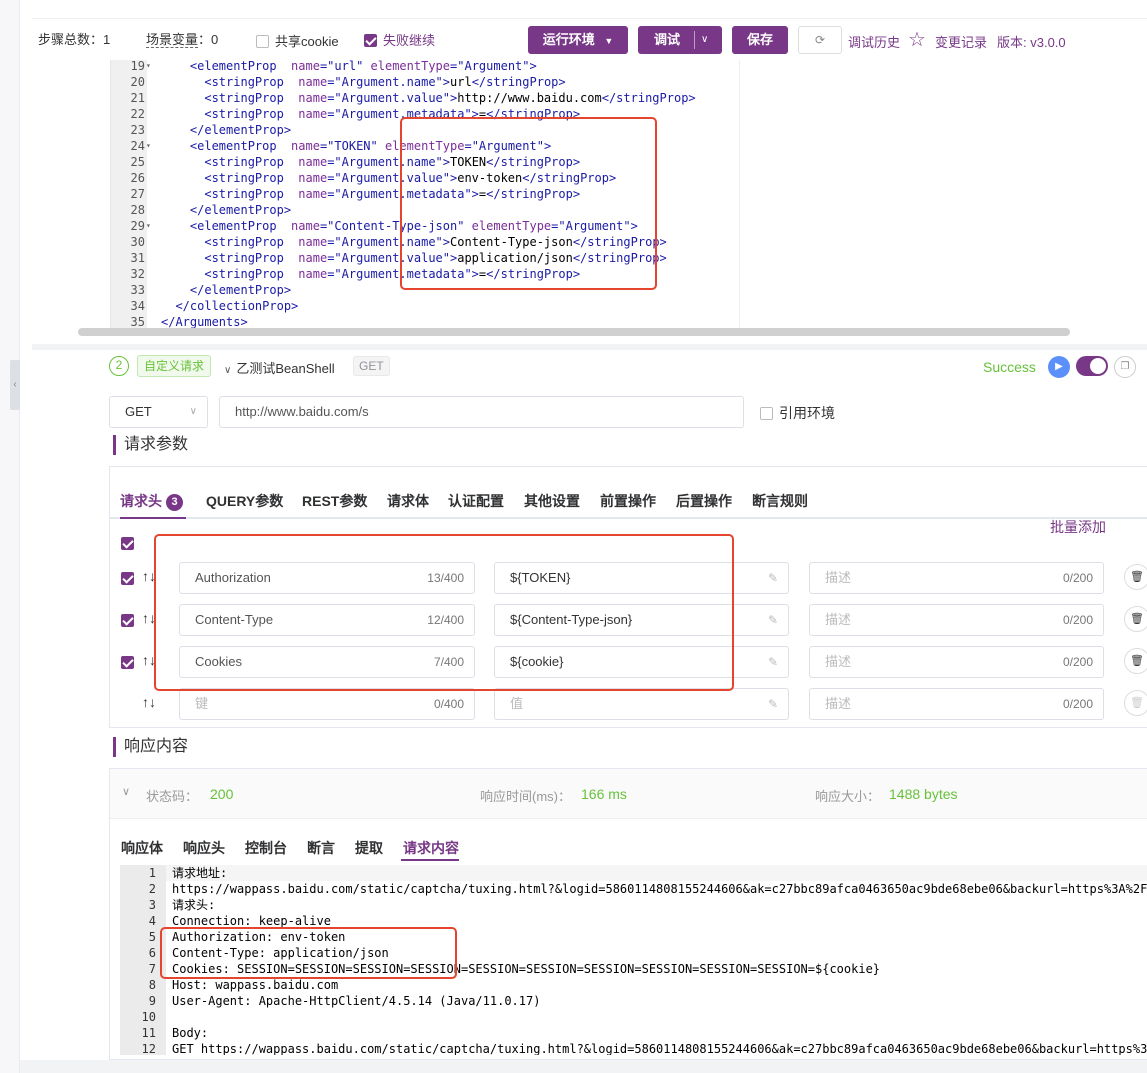 This screenshot has width=1147, height=1073. I want to click on tab-response-body: 响应体, so click(142, 848).